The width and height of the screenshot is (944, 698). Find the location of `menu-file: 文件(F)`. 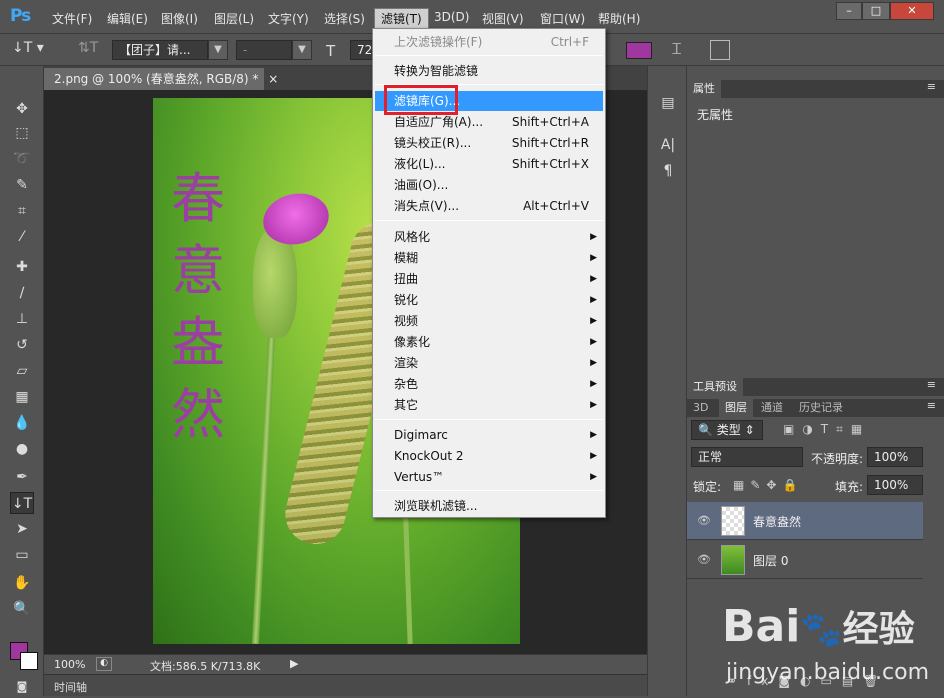

menu-file: 文件(F) is located at coordinates (72, 18).